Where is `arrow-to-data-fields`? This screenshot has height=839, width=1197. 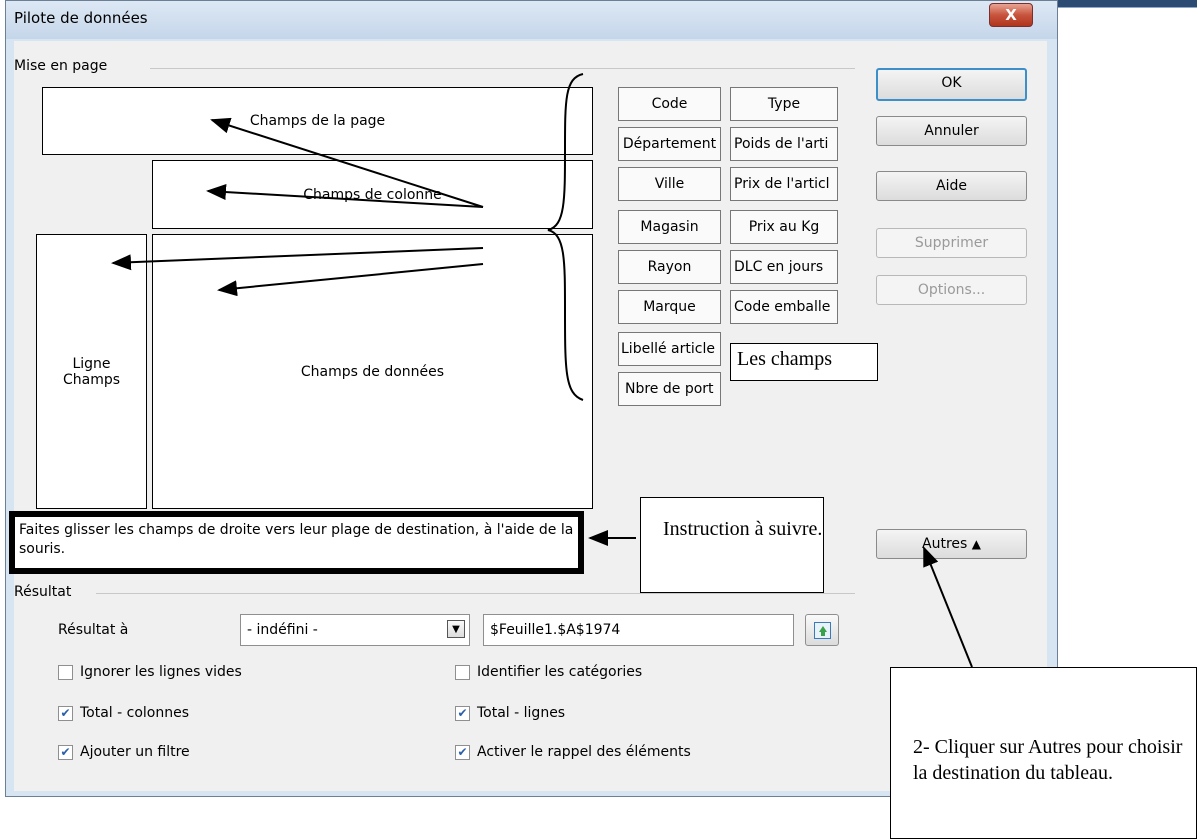
arrow-to-data-fields is located at coordinates (350, 280).